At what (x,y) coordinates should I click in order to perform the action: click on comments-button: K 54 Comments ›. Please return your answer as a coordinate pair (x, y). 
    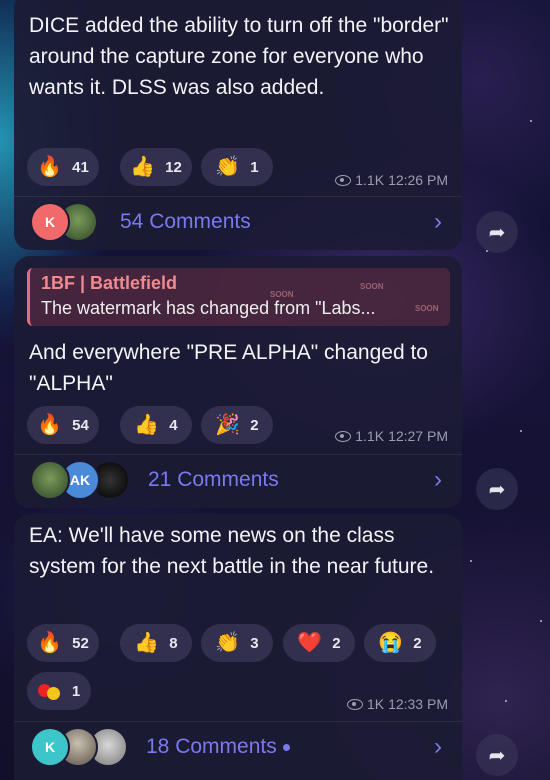
    Looking at the image, I should click on (238, 222).